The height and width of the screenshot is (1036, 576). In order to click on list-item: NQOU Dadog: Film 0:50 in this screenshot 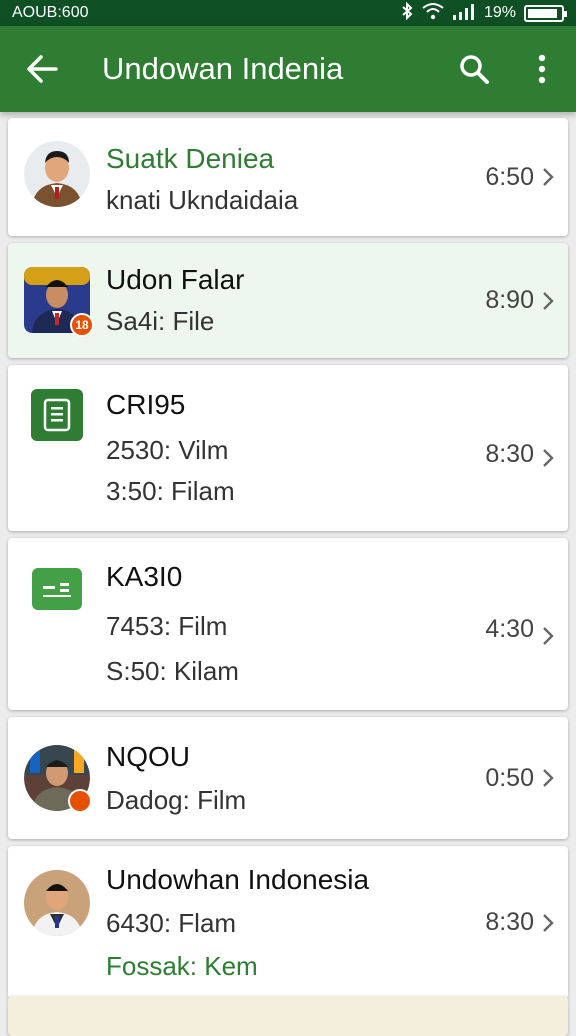, I will do `click(288, 778)`.